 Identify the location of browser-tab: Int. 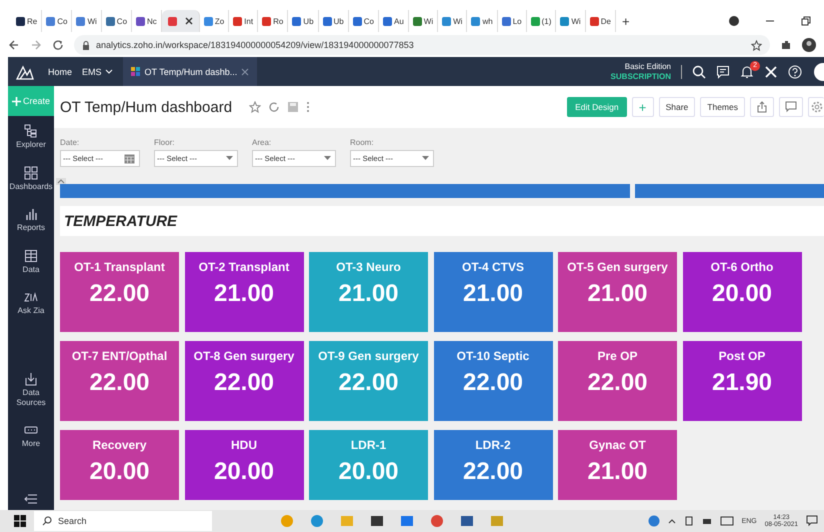
(243, 21).